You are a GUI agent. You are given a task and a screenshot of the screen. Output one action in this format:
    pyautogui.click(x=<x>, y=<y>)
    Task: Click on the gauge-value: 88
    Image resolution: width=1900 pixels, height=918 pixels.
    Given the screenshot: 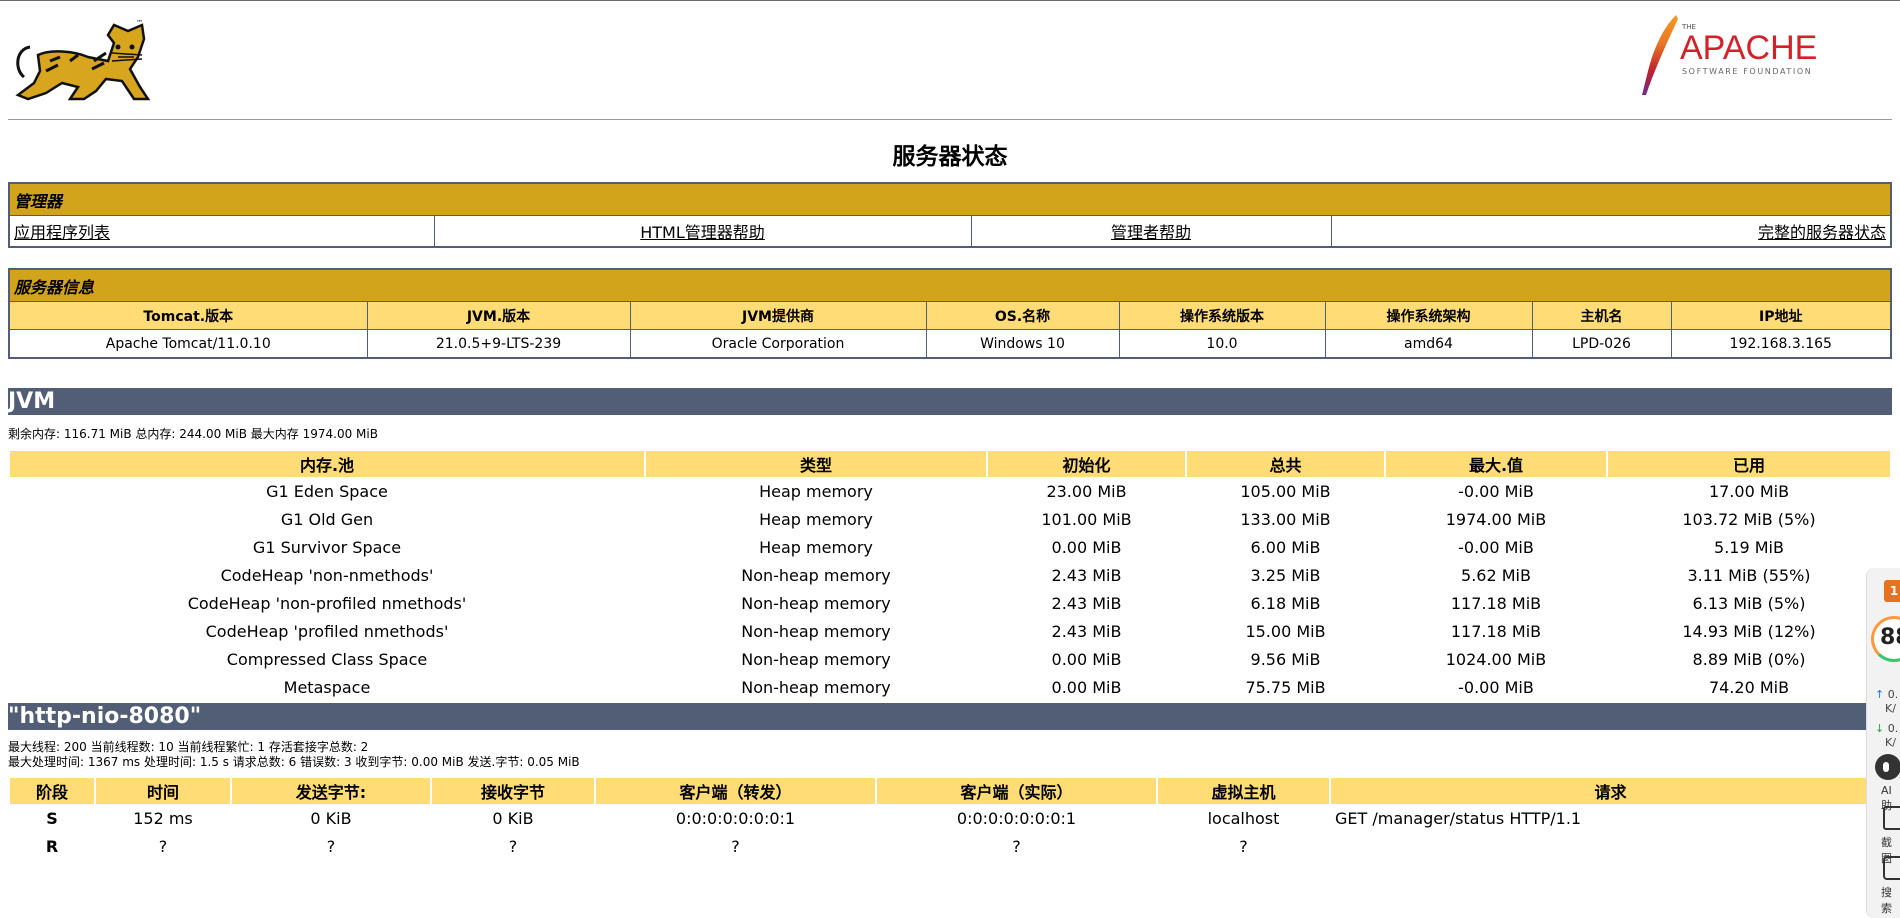 What is the action you would take?
    pyautogui.click(x=1890, y=637)
    